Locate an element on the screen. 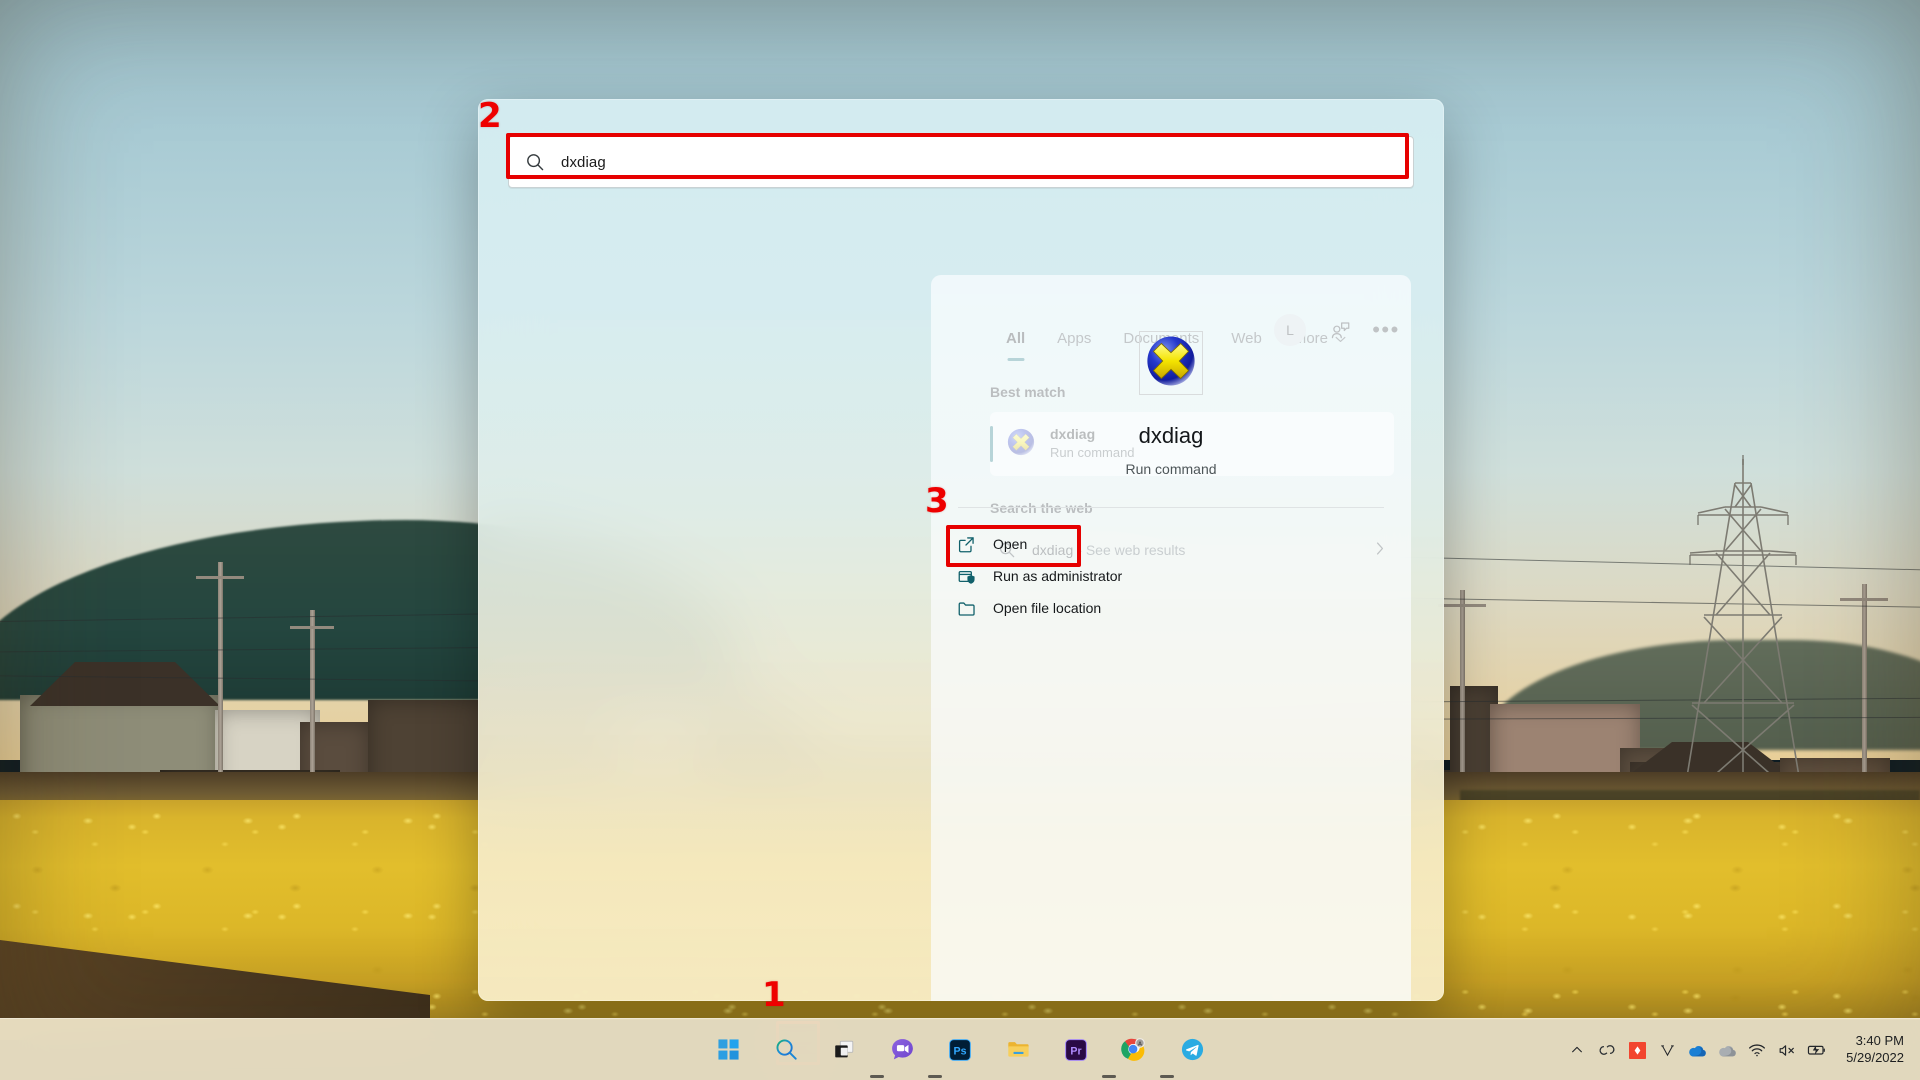 The height and width of the screenshot is (1080, 1920). taskbar-search-button is located at coordinates (786, 1050).